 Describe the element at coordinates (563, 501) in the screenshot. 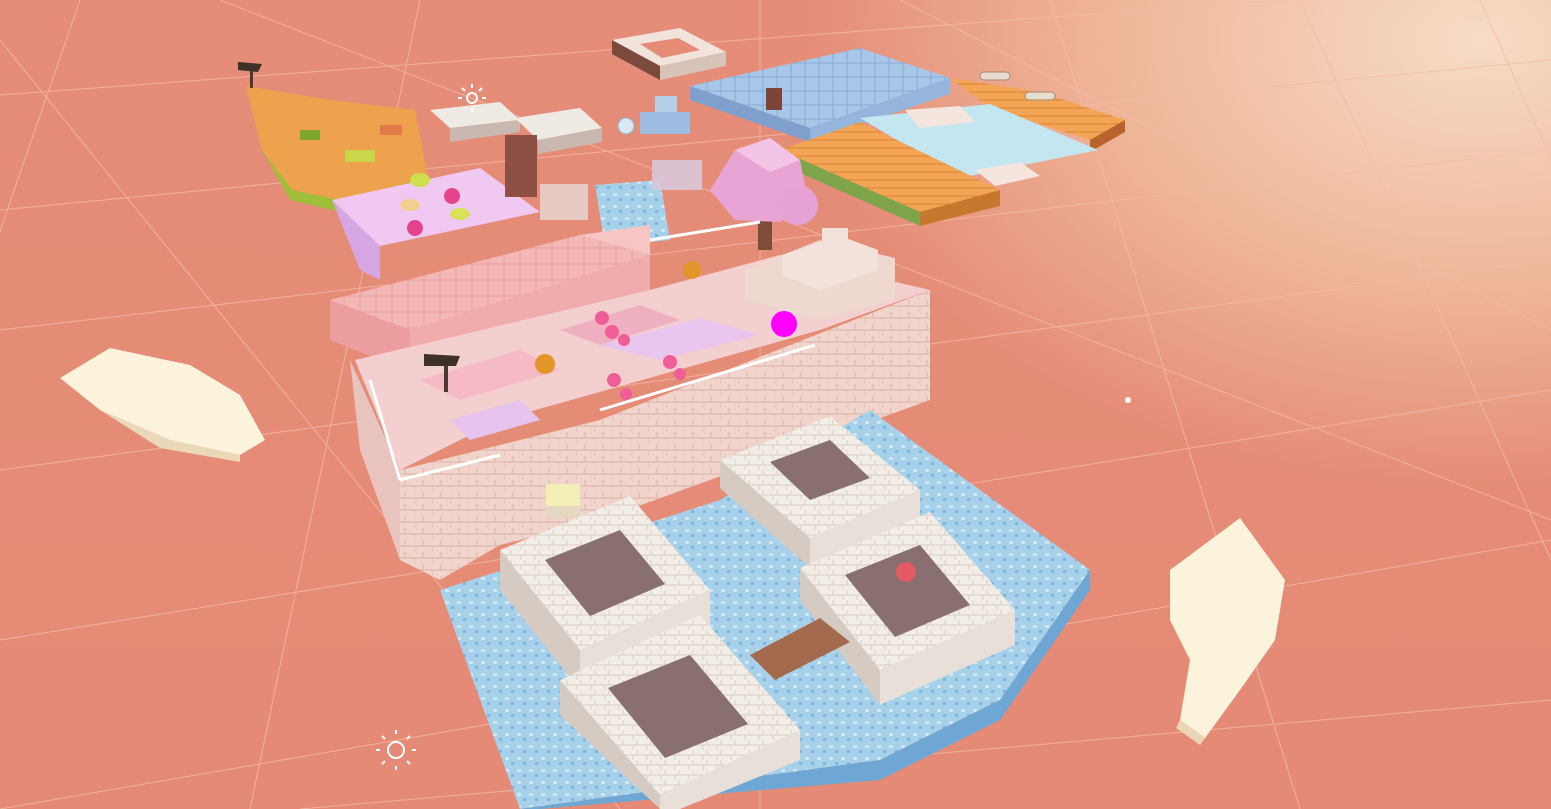

I see `player-character` at that location.